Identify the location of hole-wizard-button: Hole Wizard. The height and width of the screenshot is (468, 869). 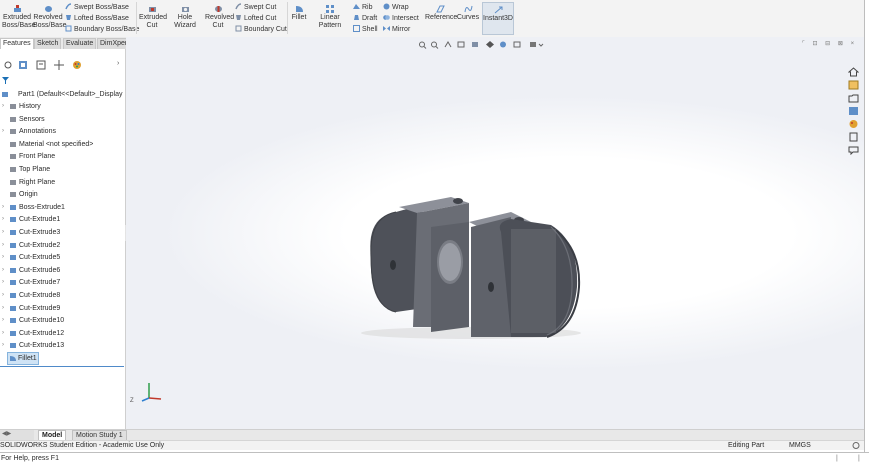
(185, 17).